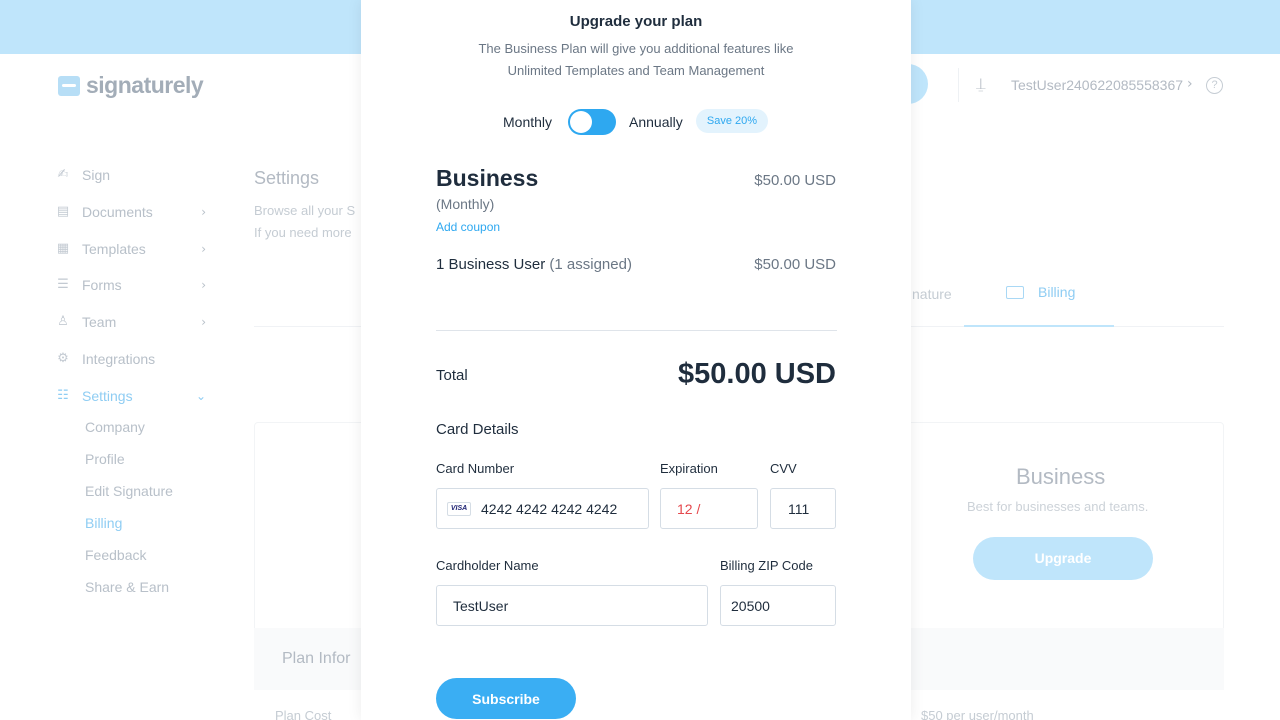 This screenshot has width=1280, height=720. Describe the element at coordinates (799, 508) in the screenshot. I see `cvv-value: 111` at that location.